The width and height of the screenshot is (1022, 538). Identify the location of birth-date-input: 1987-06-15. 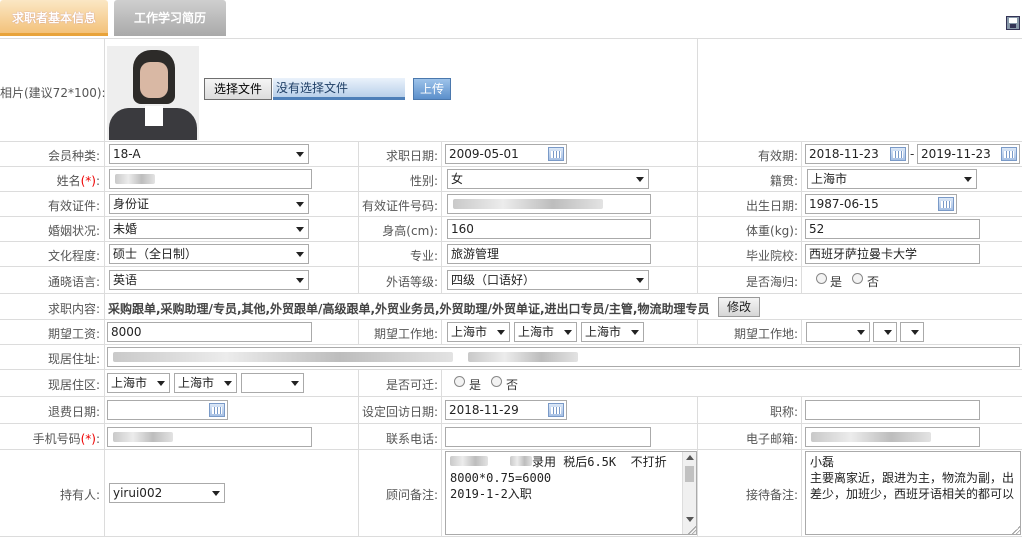
(881, 204).